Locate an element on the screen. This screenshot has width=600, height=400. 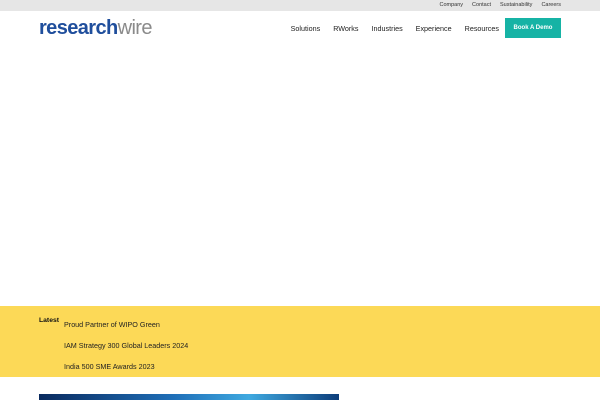
logo-text-research: research is located at coordinates (78, 28).